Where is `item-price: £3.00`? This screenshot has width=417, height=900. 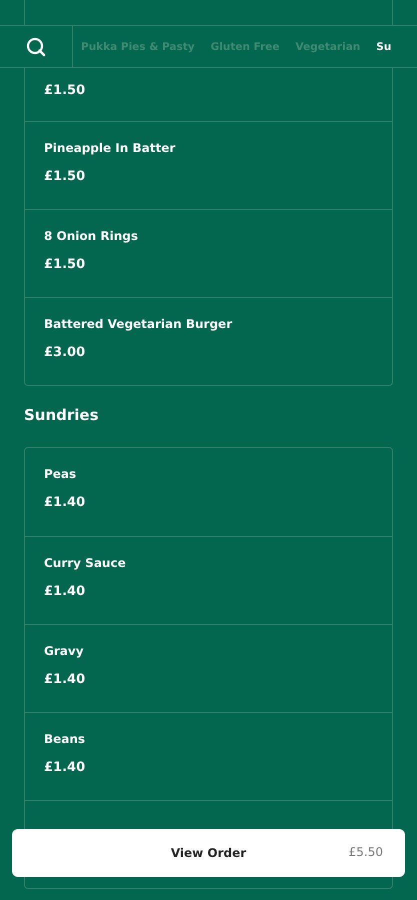 item-price: £3.00 is located at coordinates (65, 352).